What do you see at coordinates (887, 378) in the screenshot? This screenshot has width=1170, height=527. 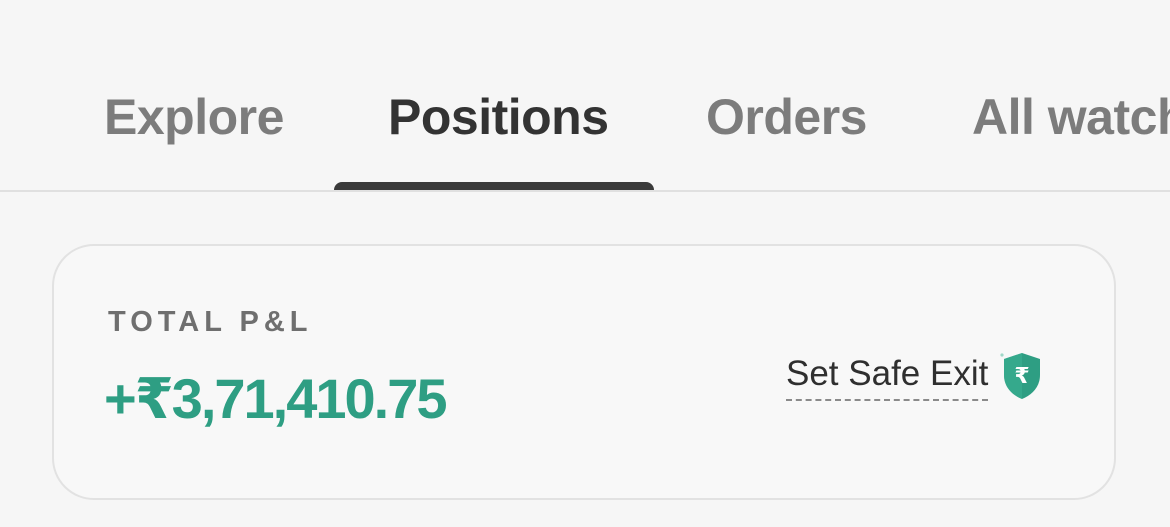 I see `set-safe-exit-label: Set Safe Exit` at bounding box center [887, 378].